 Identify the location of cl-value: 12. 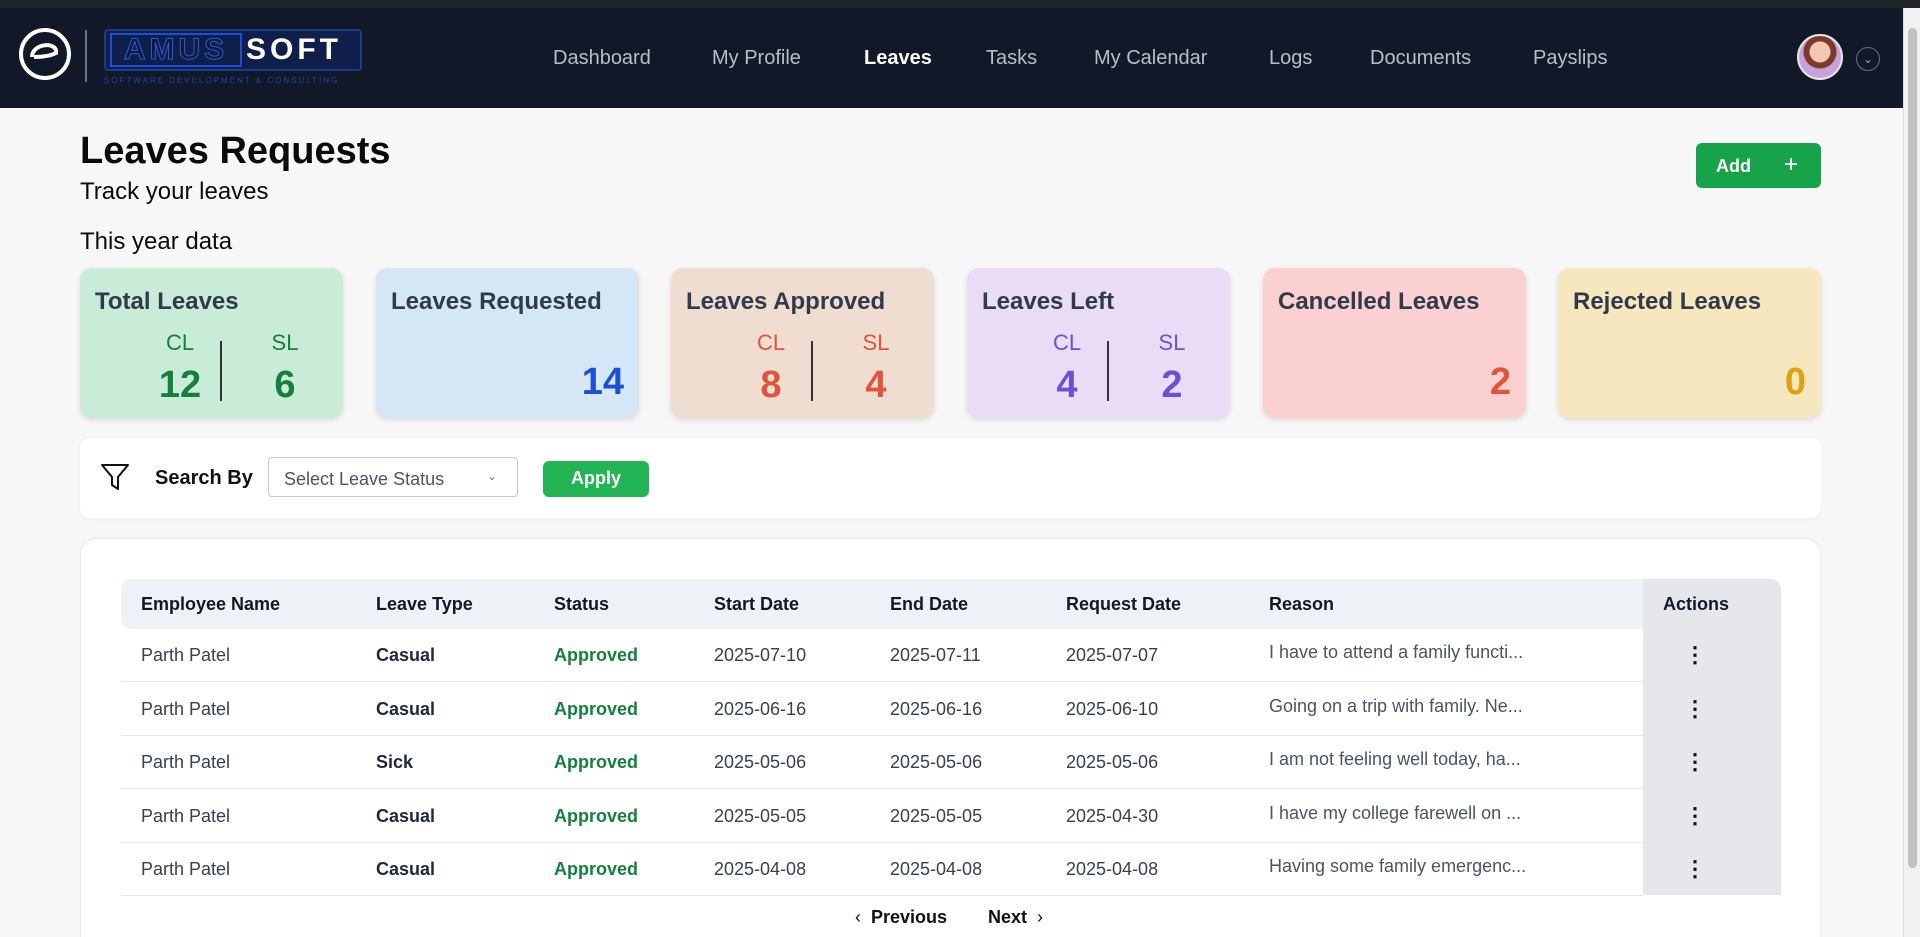
(180, 385).